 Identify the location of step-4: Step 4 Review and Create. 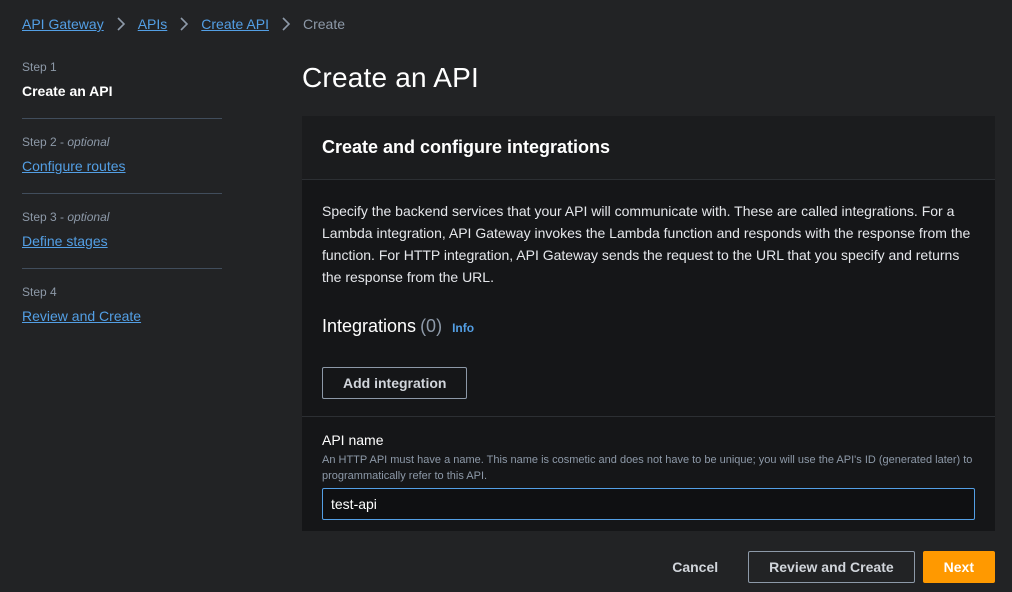
(122, 314).